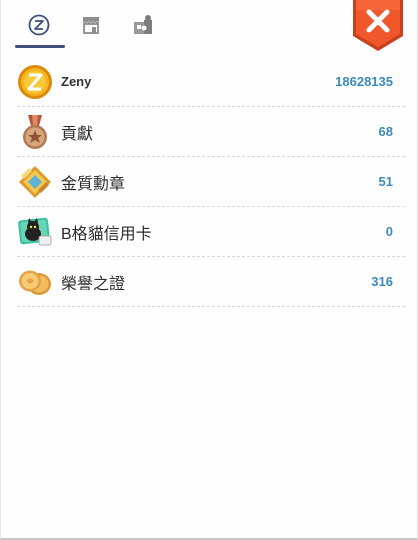 The image size is (418, 540). I want to click on close-icon, so click(378, 25).